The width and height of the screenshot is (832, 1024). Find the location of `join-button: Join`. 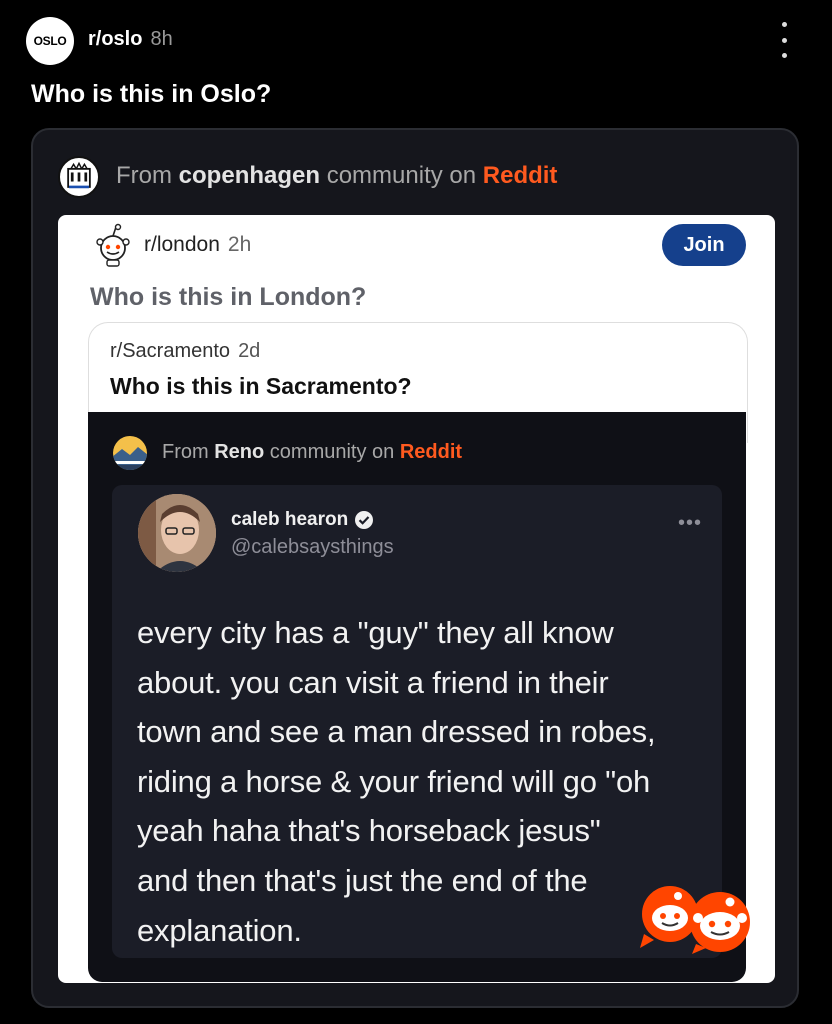

join-button: Join is located at coordinates (704, 245).